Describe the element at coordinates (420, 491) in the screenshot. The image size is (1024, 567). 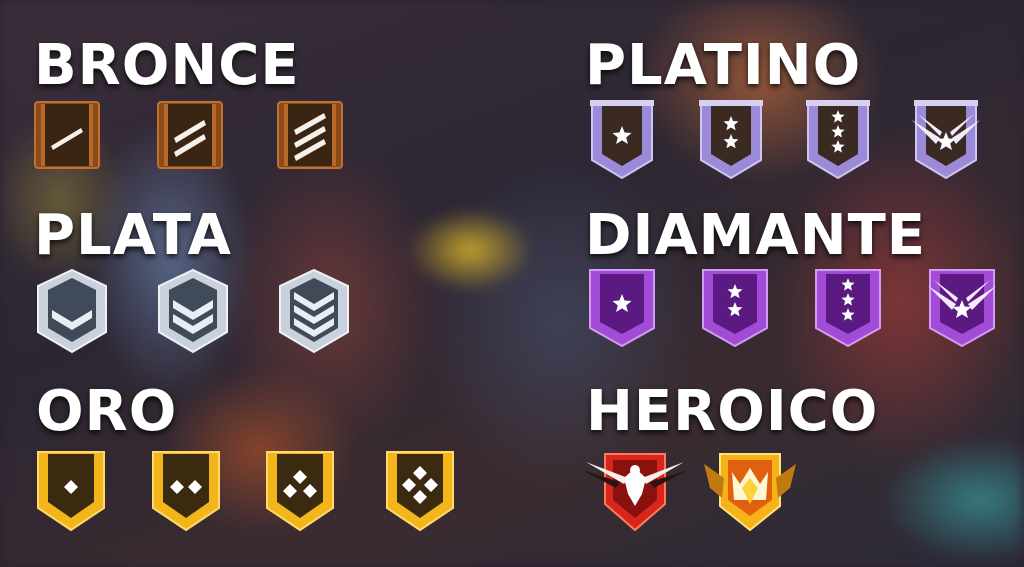
I see `gold-four-diamonds-icon` at that location.